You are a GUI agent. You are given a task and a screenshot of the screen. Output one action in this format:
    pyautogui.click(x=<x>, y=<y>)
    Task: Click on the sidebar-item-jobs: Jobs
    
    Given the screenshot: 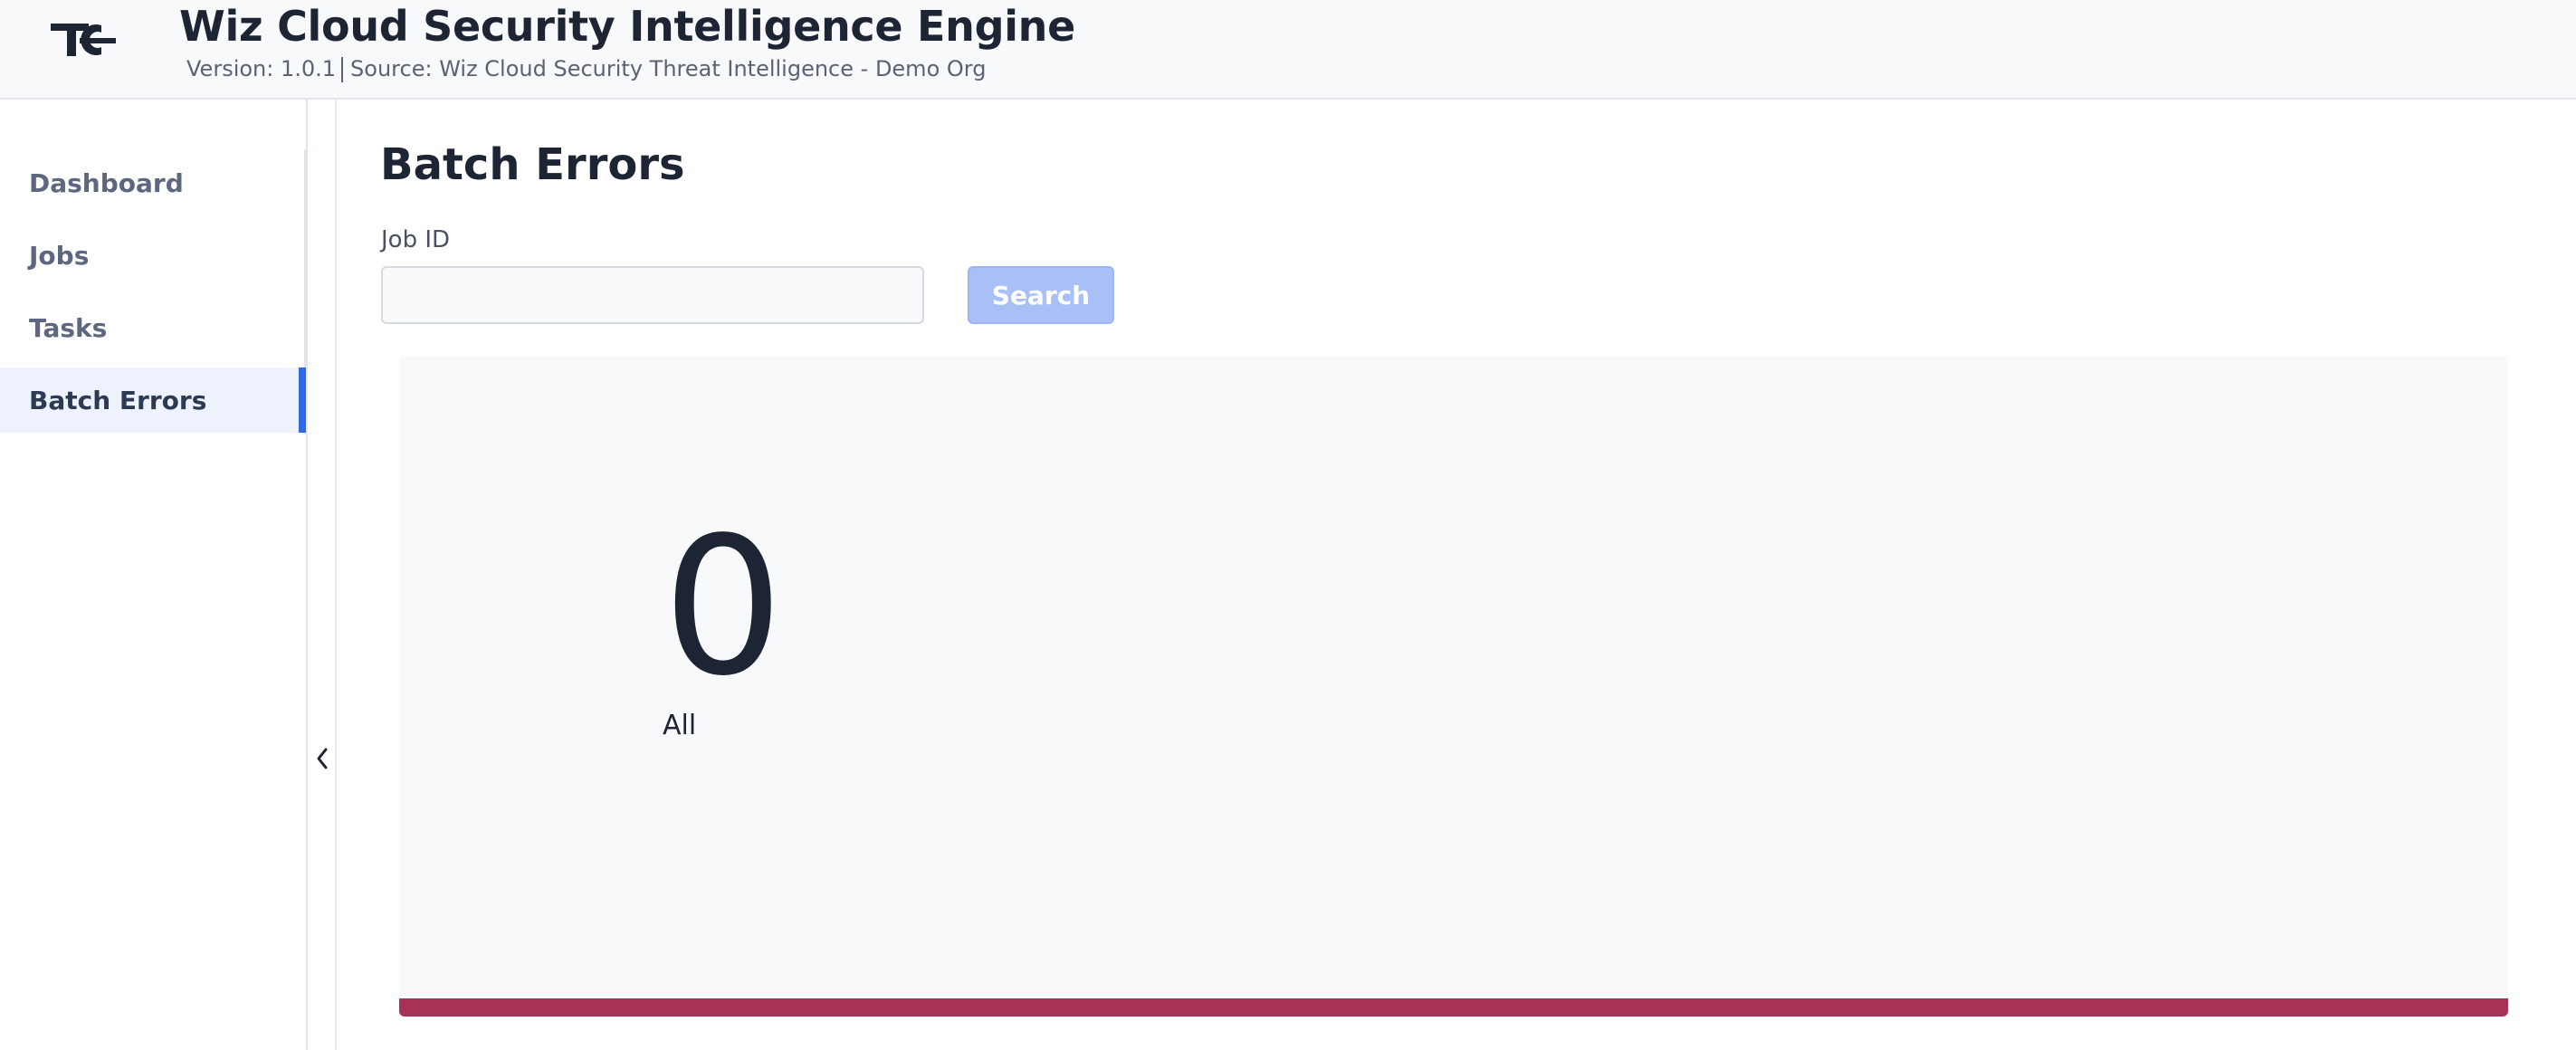 What is the action you would take?
    pyautogui.click(x=153, y=256)
    